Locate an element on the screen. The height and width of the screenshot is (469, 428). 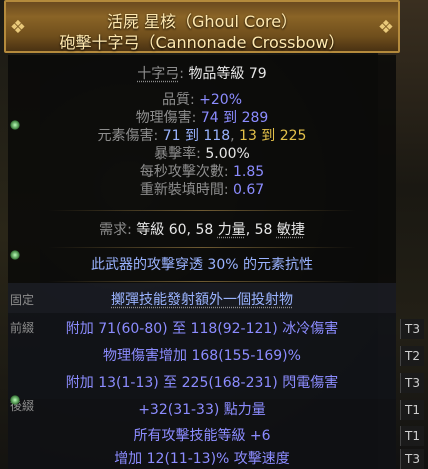
item-level-line: 十字弓: 物品等級 79 is located at coordinates (202, 74).